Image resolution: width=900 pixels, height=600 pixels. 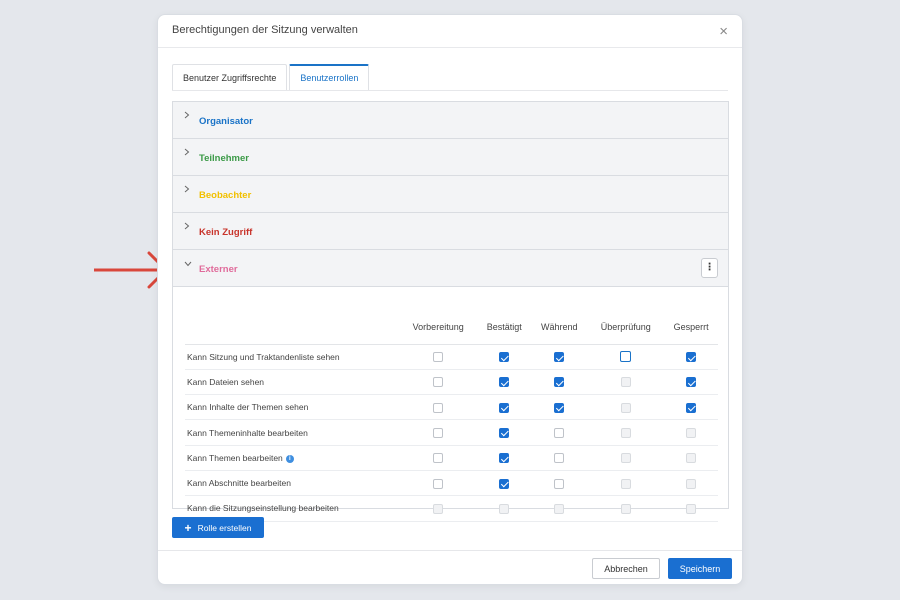 I want to click on permission-label-cell: Kann Dateien sehen, so click(x=292, y=382).